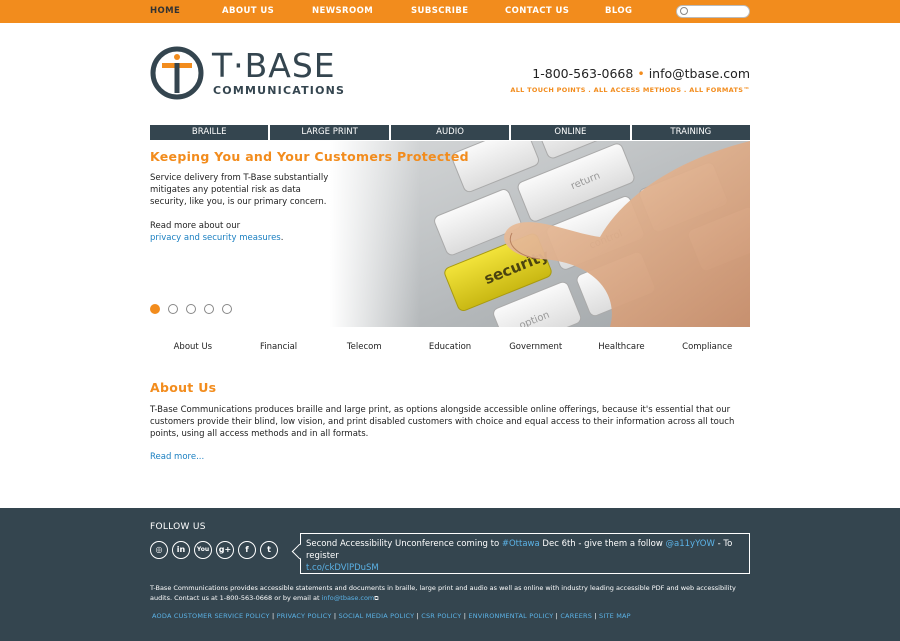 The height and width of the screenshot is (641, 900). I want to click on contact-info: 1-800-563-0668 • info@tbase.com, so click(641, 73).